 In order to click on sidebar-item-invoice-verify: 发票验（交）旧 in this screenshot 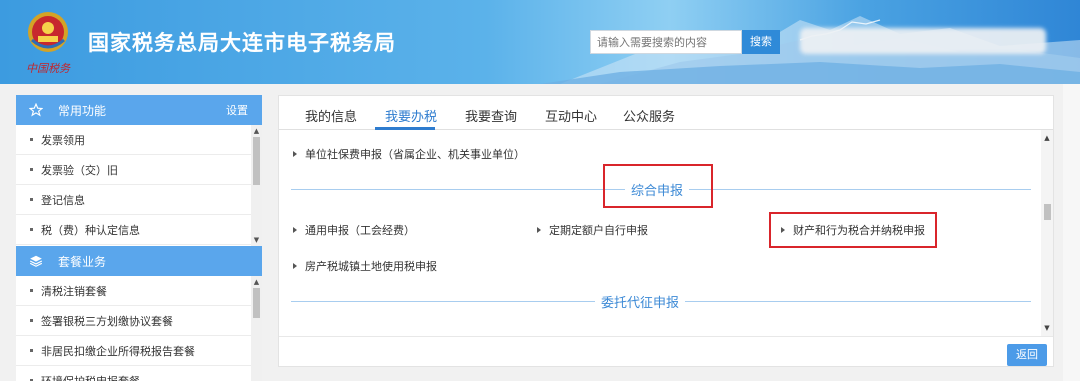, I will do `click(139, 170)`.